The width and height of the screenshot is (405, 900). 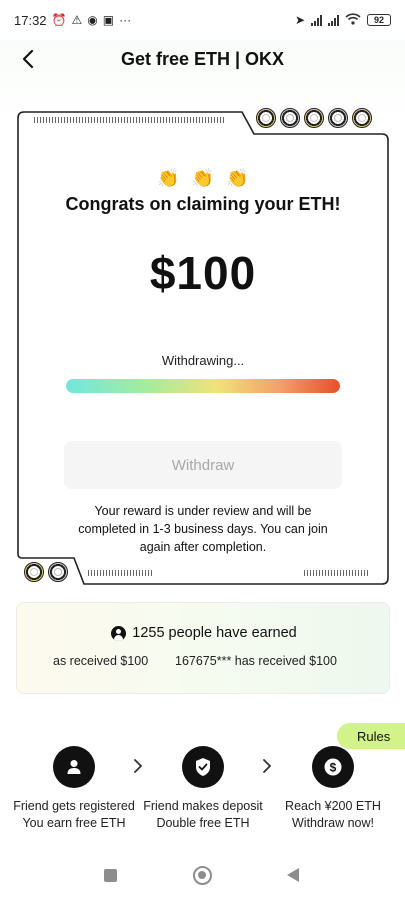 I want to click on step-text: Friend makes deposit Double free ETH, so click(x=203, y=814).